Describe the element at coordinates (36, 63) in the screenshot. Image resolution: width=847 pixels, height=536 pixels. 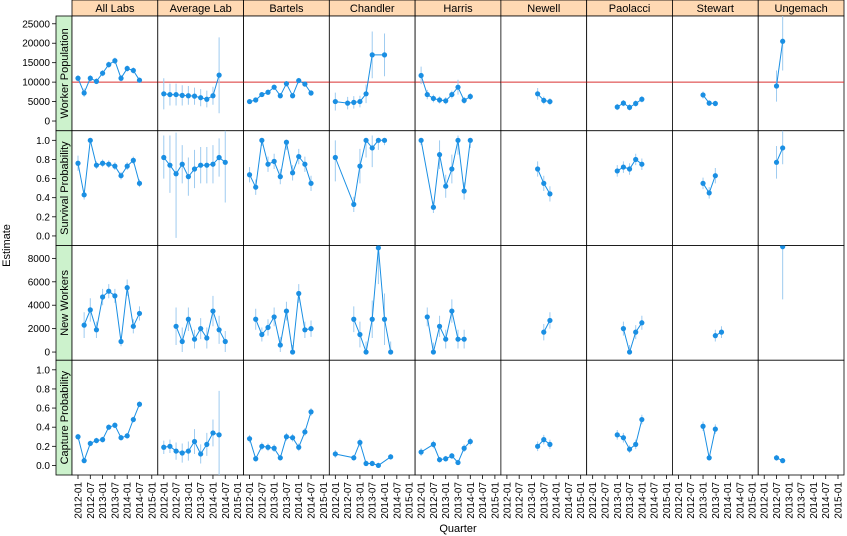
I see `y-tick-label: 15000` at that location.